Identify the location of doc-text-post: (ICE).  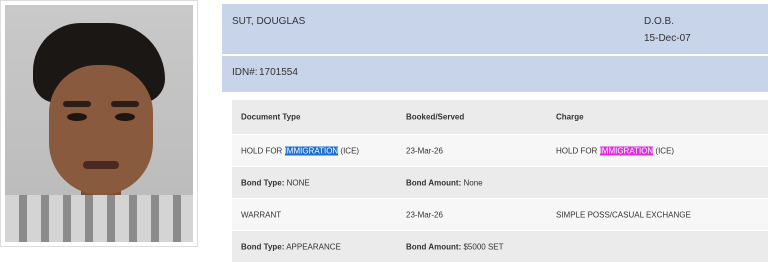
(349, 150).